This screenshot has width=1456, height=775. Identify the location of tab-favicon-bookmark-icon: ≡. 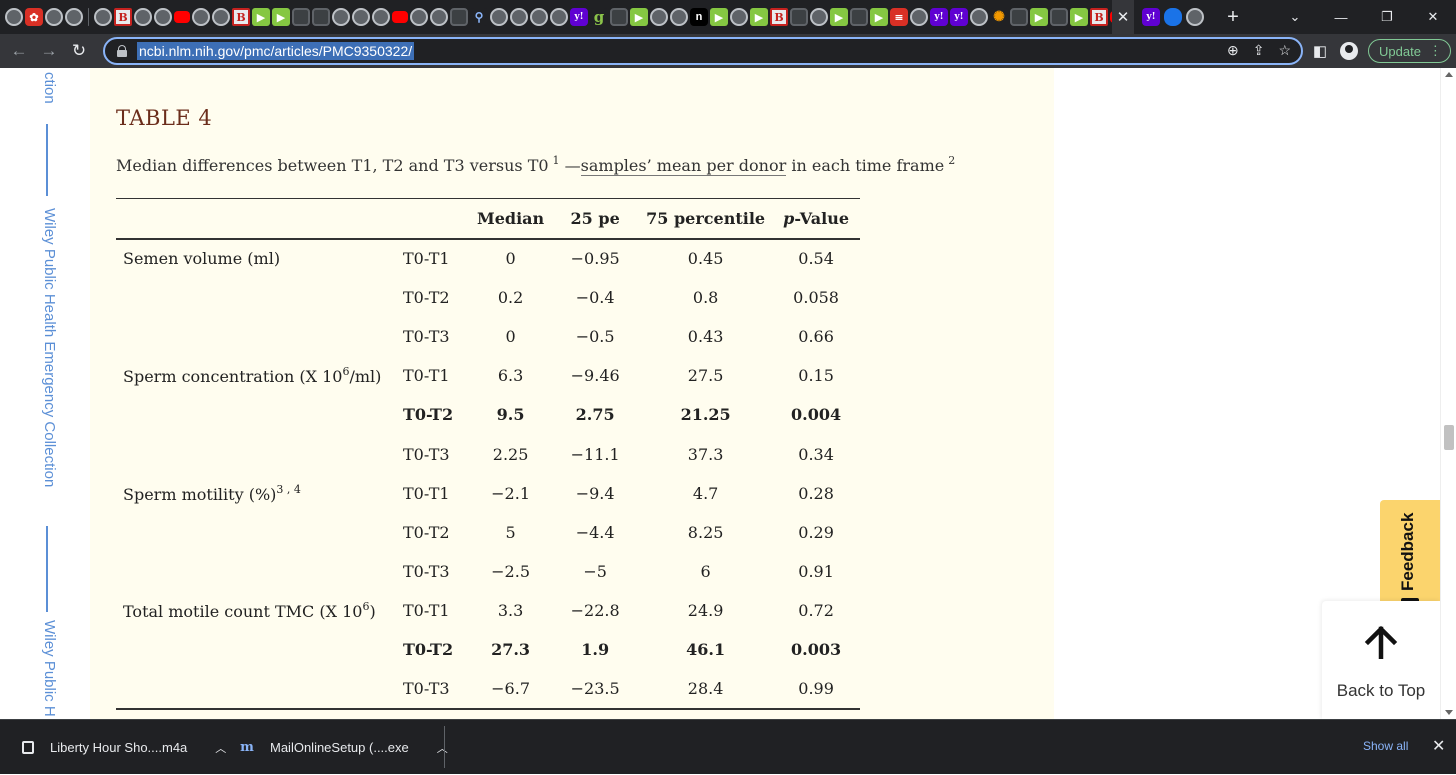
(899, 17).